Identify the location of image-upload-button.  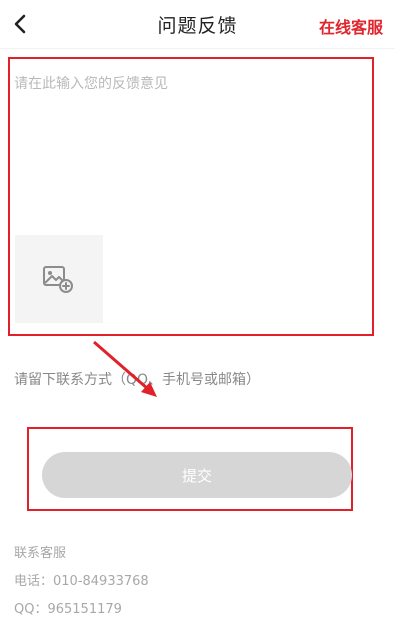
(59, 279).